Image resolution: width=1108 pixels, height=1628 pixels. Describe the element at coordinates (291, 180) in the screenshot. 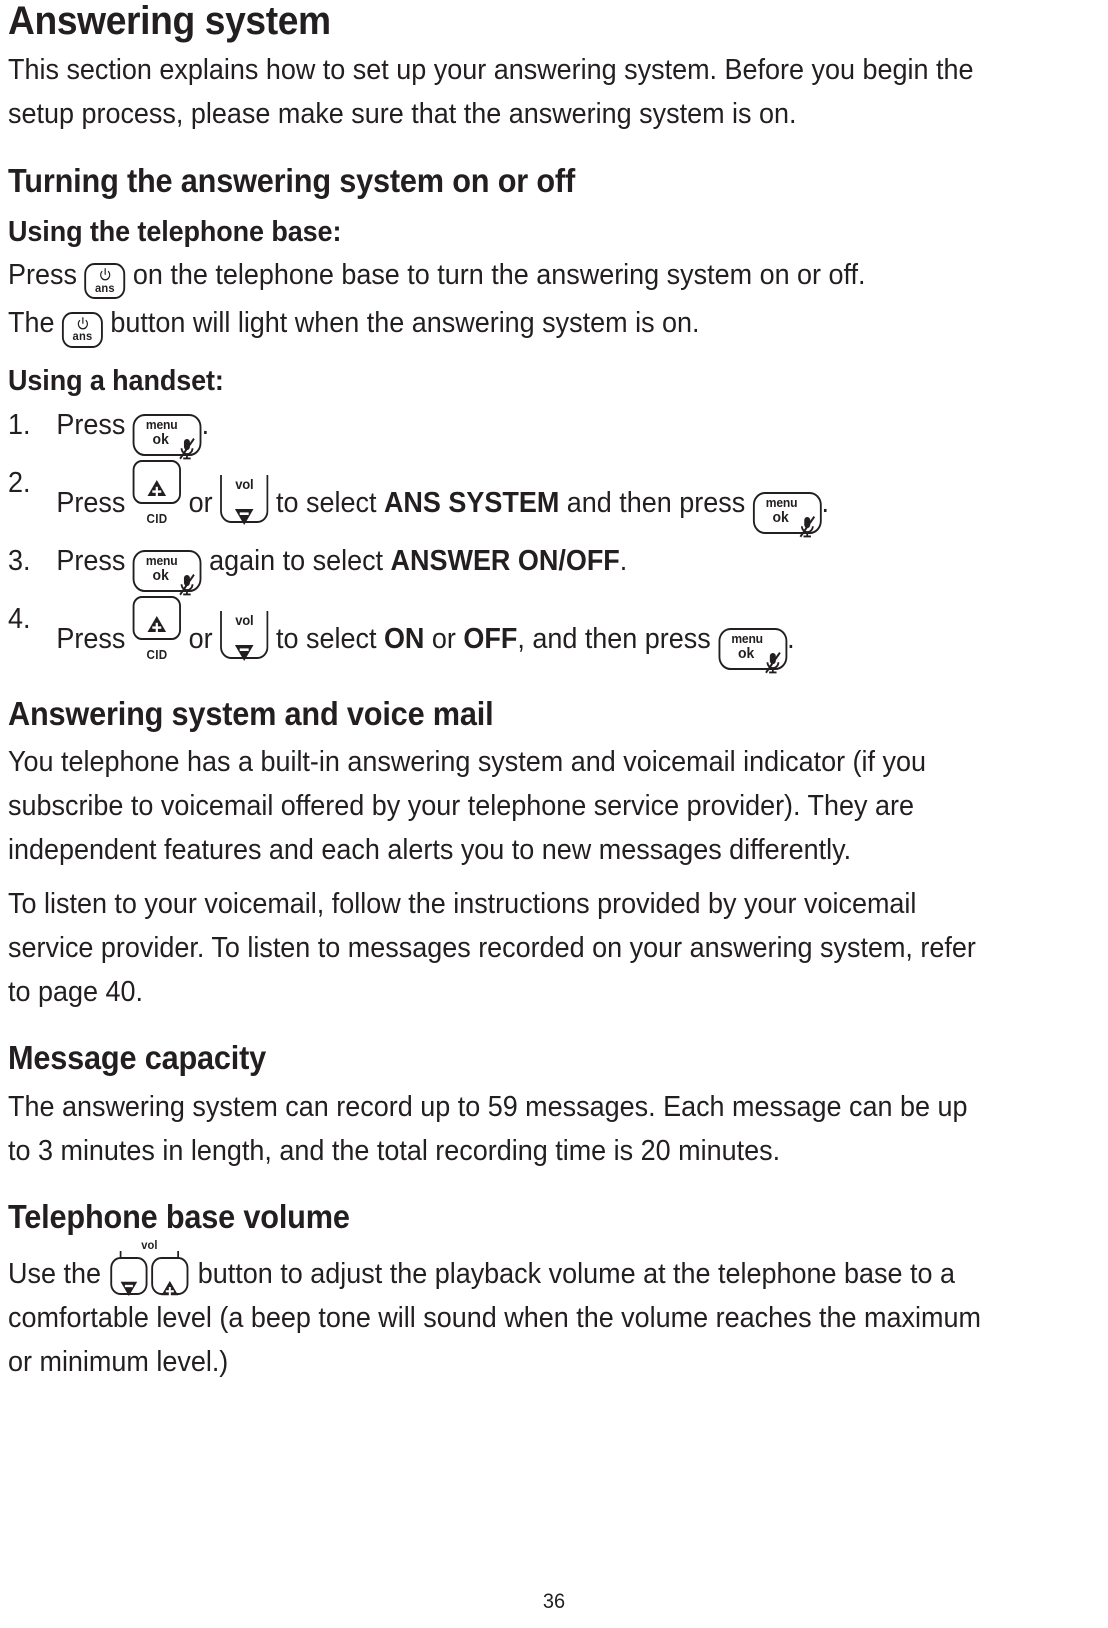

I see `section-heading-turning-on-off: Turning the answering system on or off` at that location.